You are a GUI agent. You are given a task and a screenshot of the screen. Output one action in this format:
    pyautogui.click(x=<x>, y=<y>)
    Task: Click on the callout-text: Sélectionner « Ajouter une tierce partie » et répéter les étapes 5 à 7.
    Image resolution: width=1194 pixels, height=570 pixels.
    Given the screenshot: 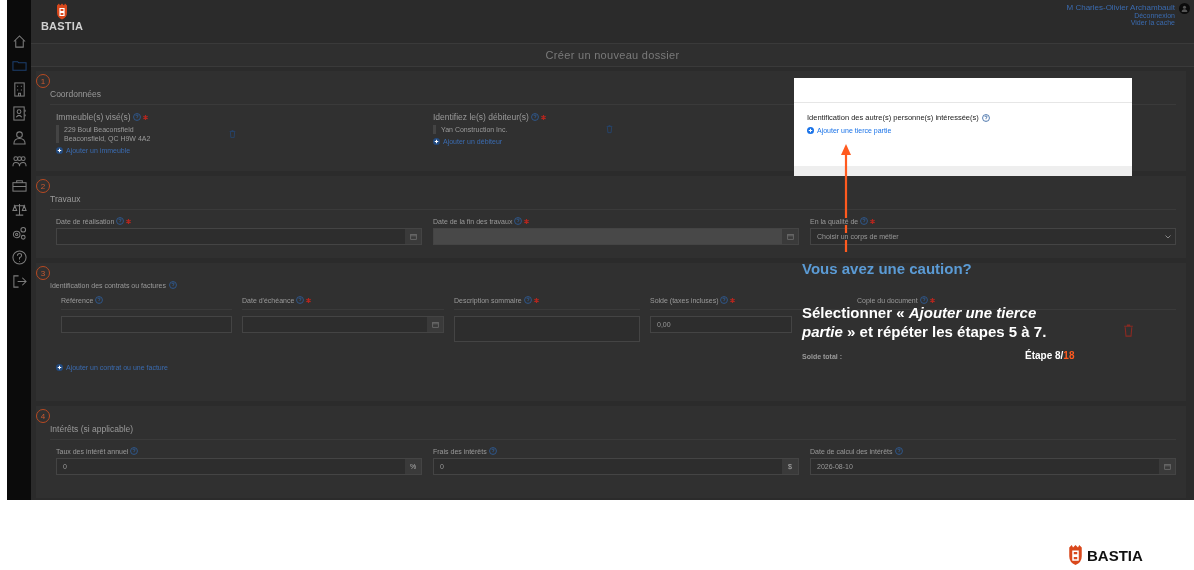 What is the action you would take?
    pyautogui.click(x=925, y=322)
    